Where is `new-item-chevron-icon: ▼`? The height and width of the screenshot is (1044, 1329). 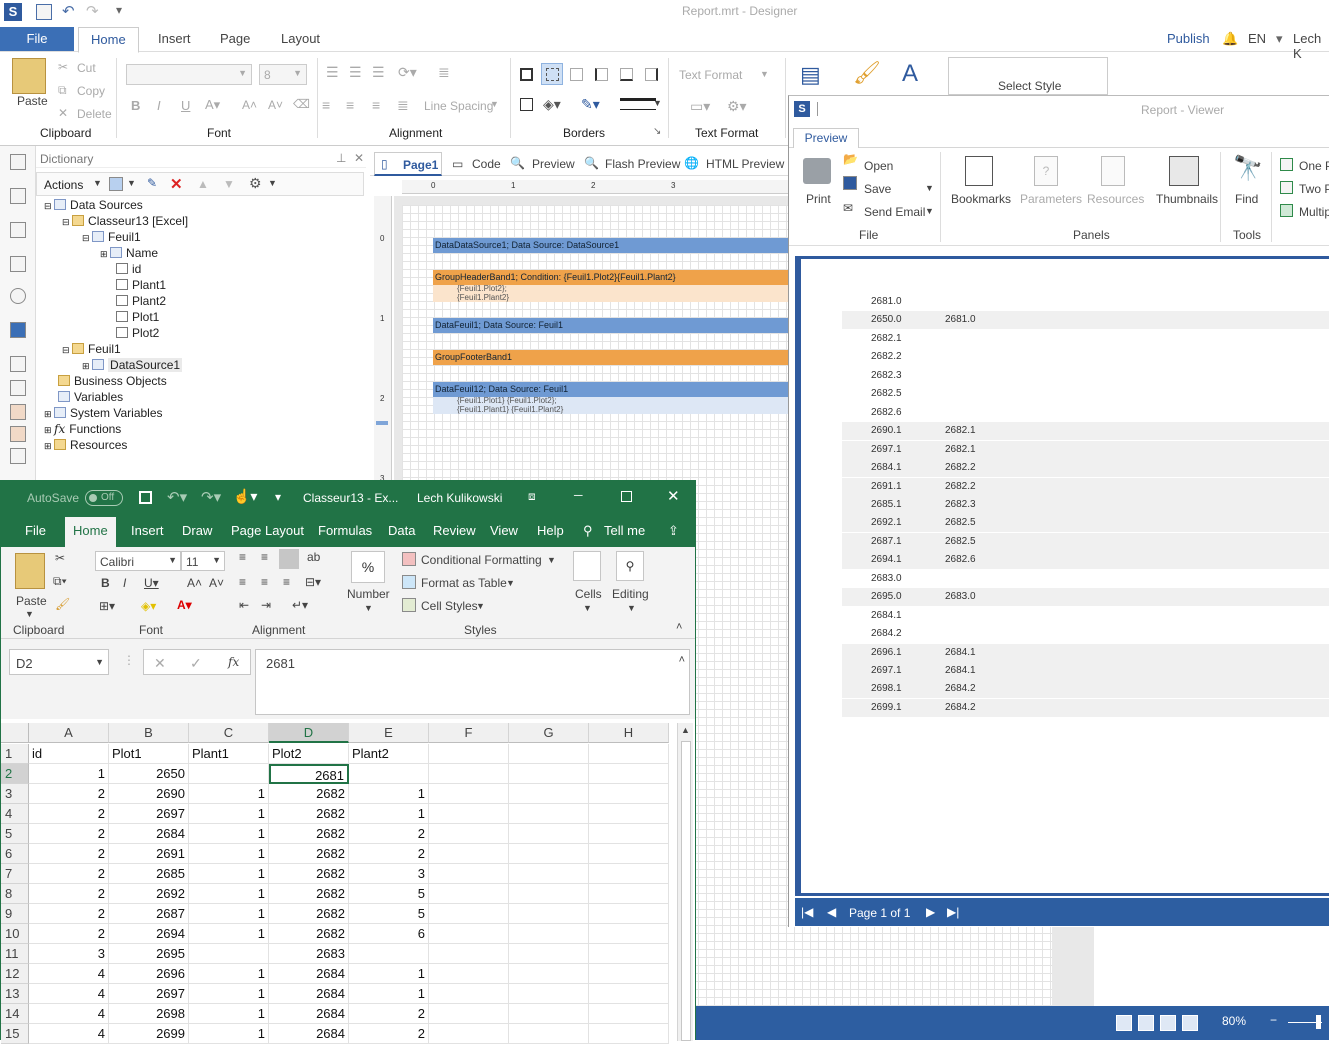
new-item-chevron-icon: ▼ is located at coordinates (131, 183).